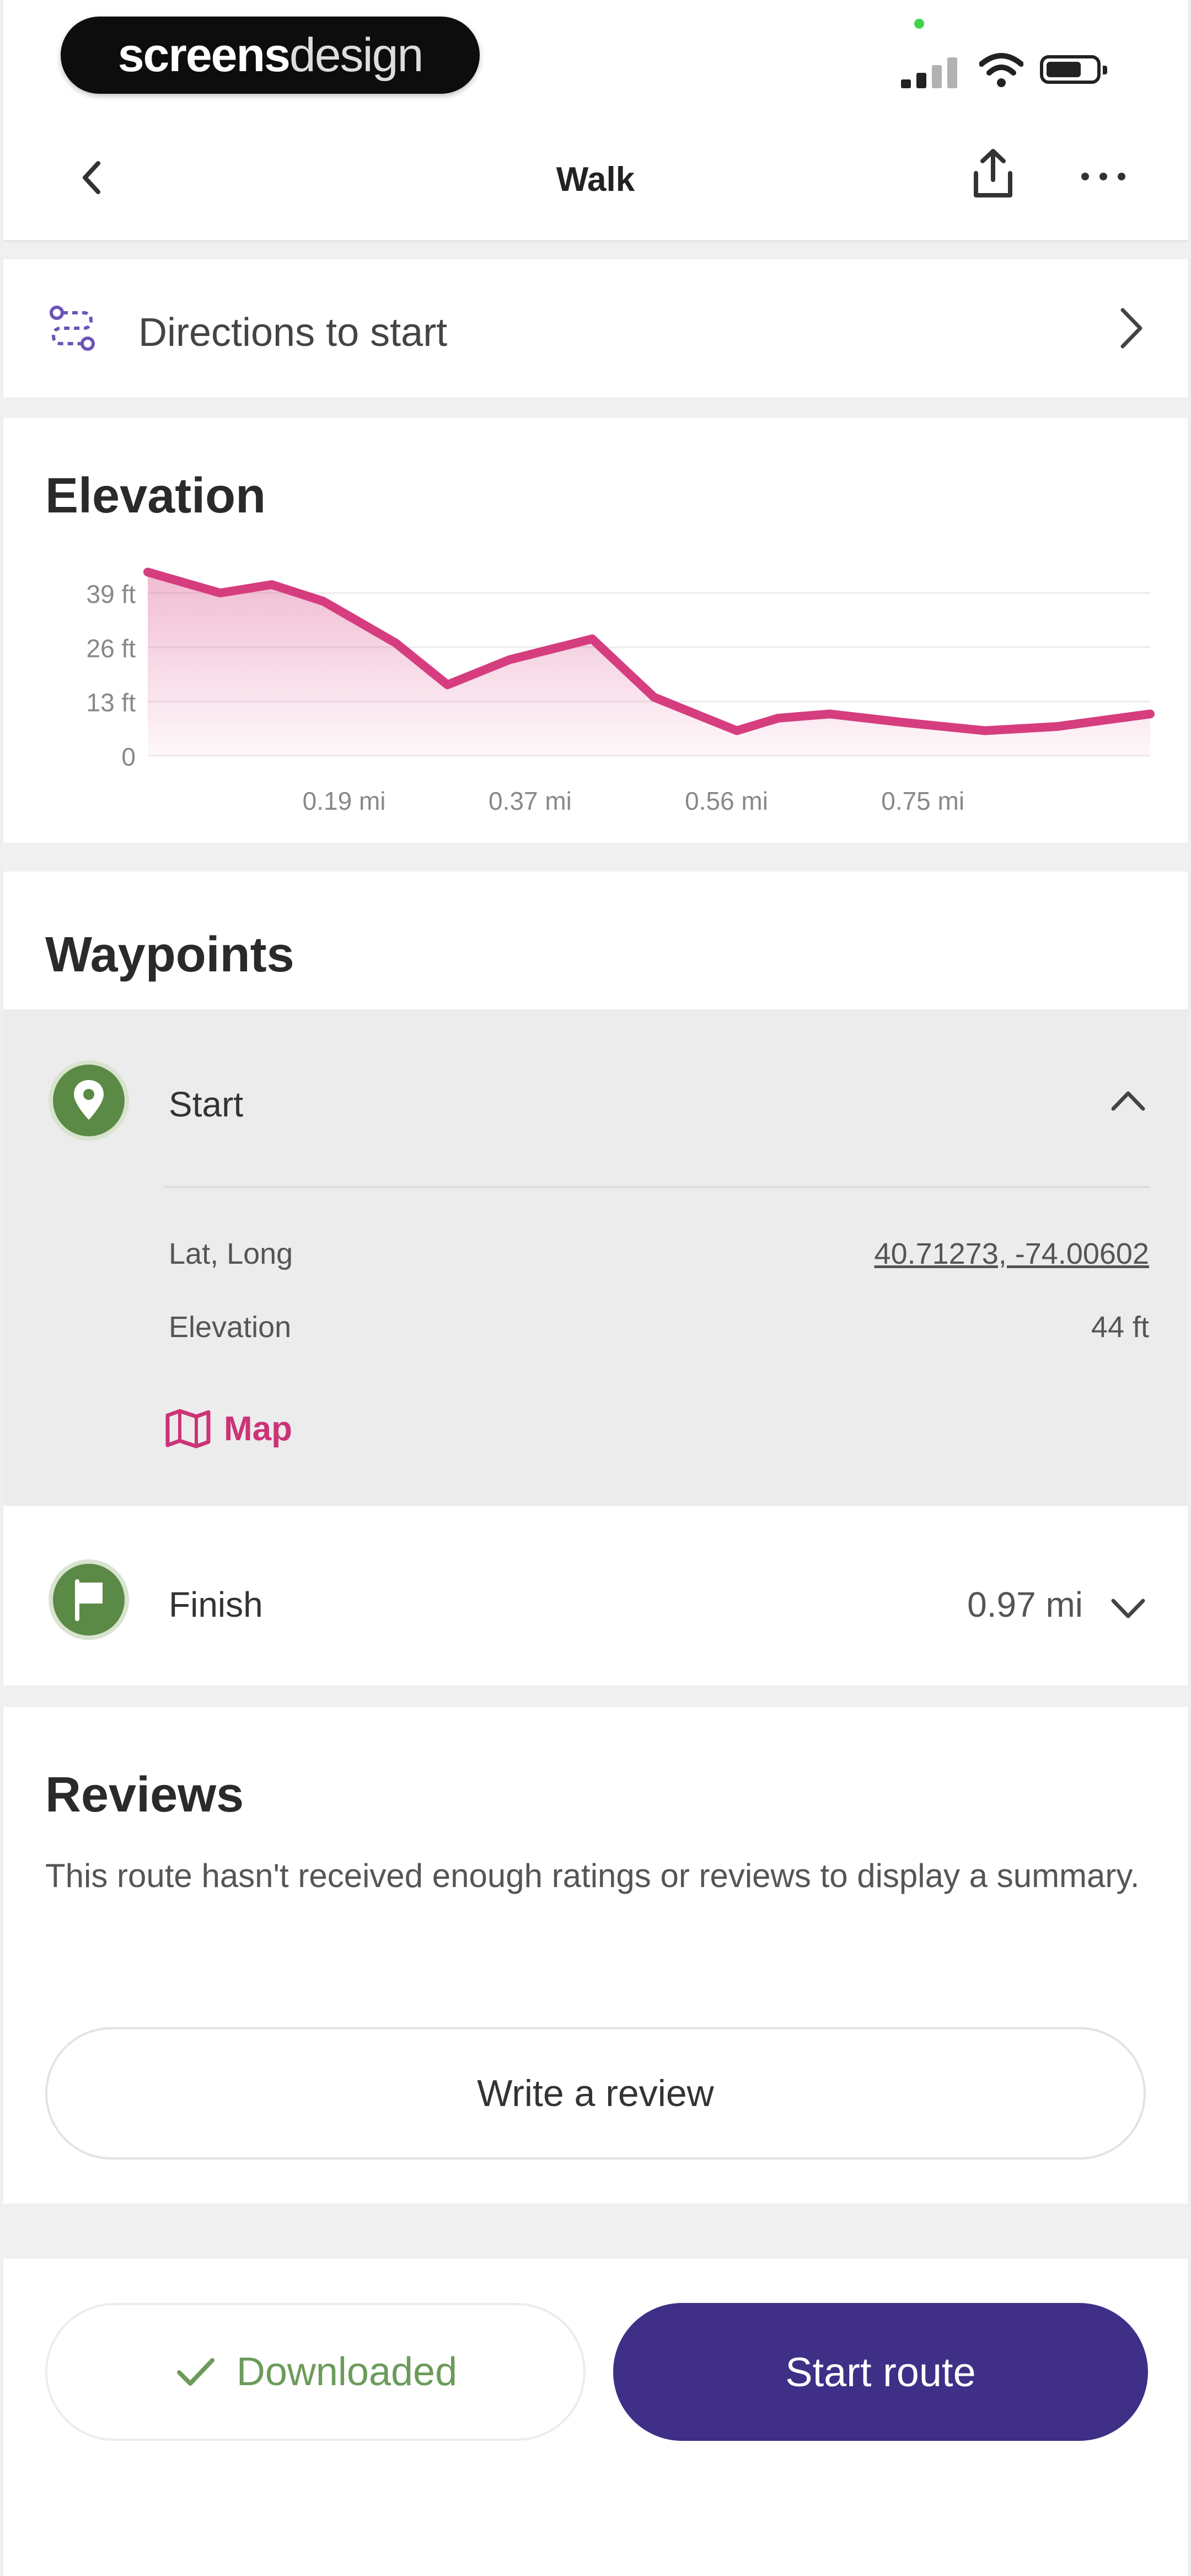  Describe the element at coordinates (258, 1428) in the screenshot. I see `map-label: Map` at that location.